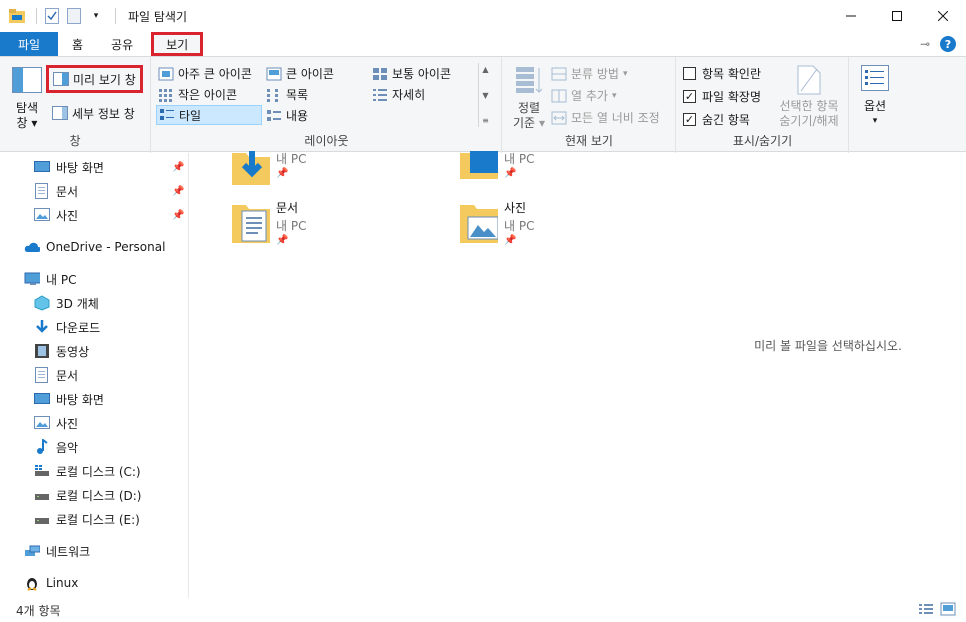  Describe the element at coordinates (479, 172) in the screenshot. I see `desktop-folder-icon` at that location.